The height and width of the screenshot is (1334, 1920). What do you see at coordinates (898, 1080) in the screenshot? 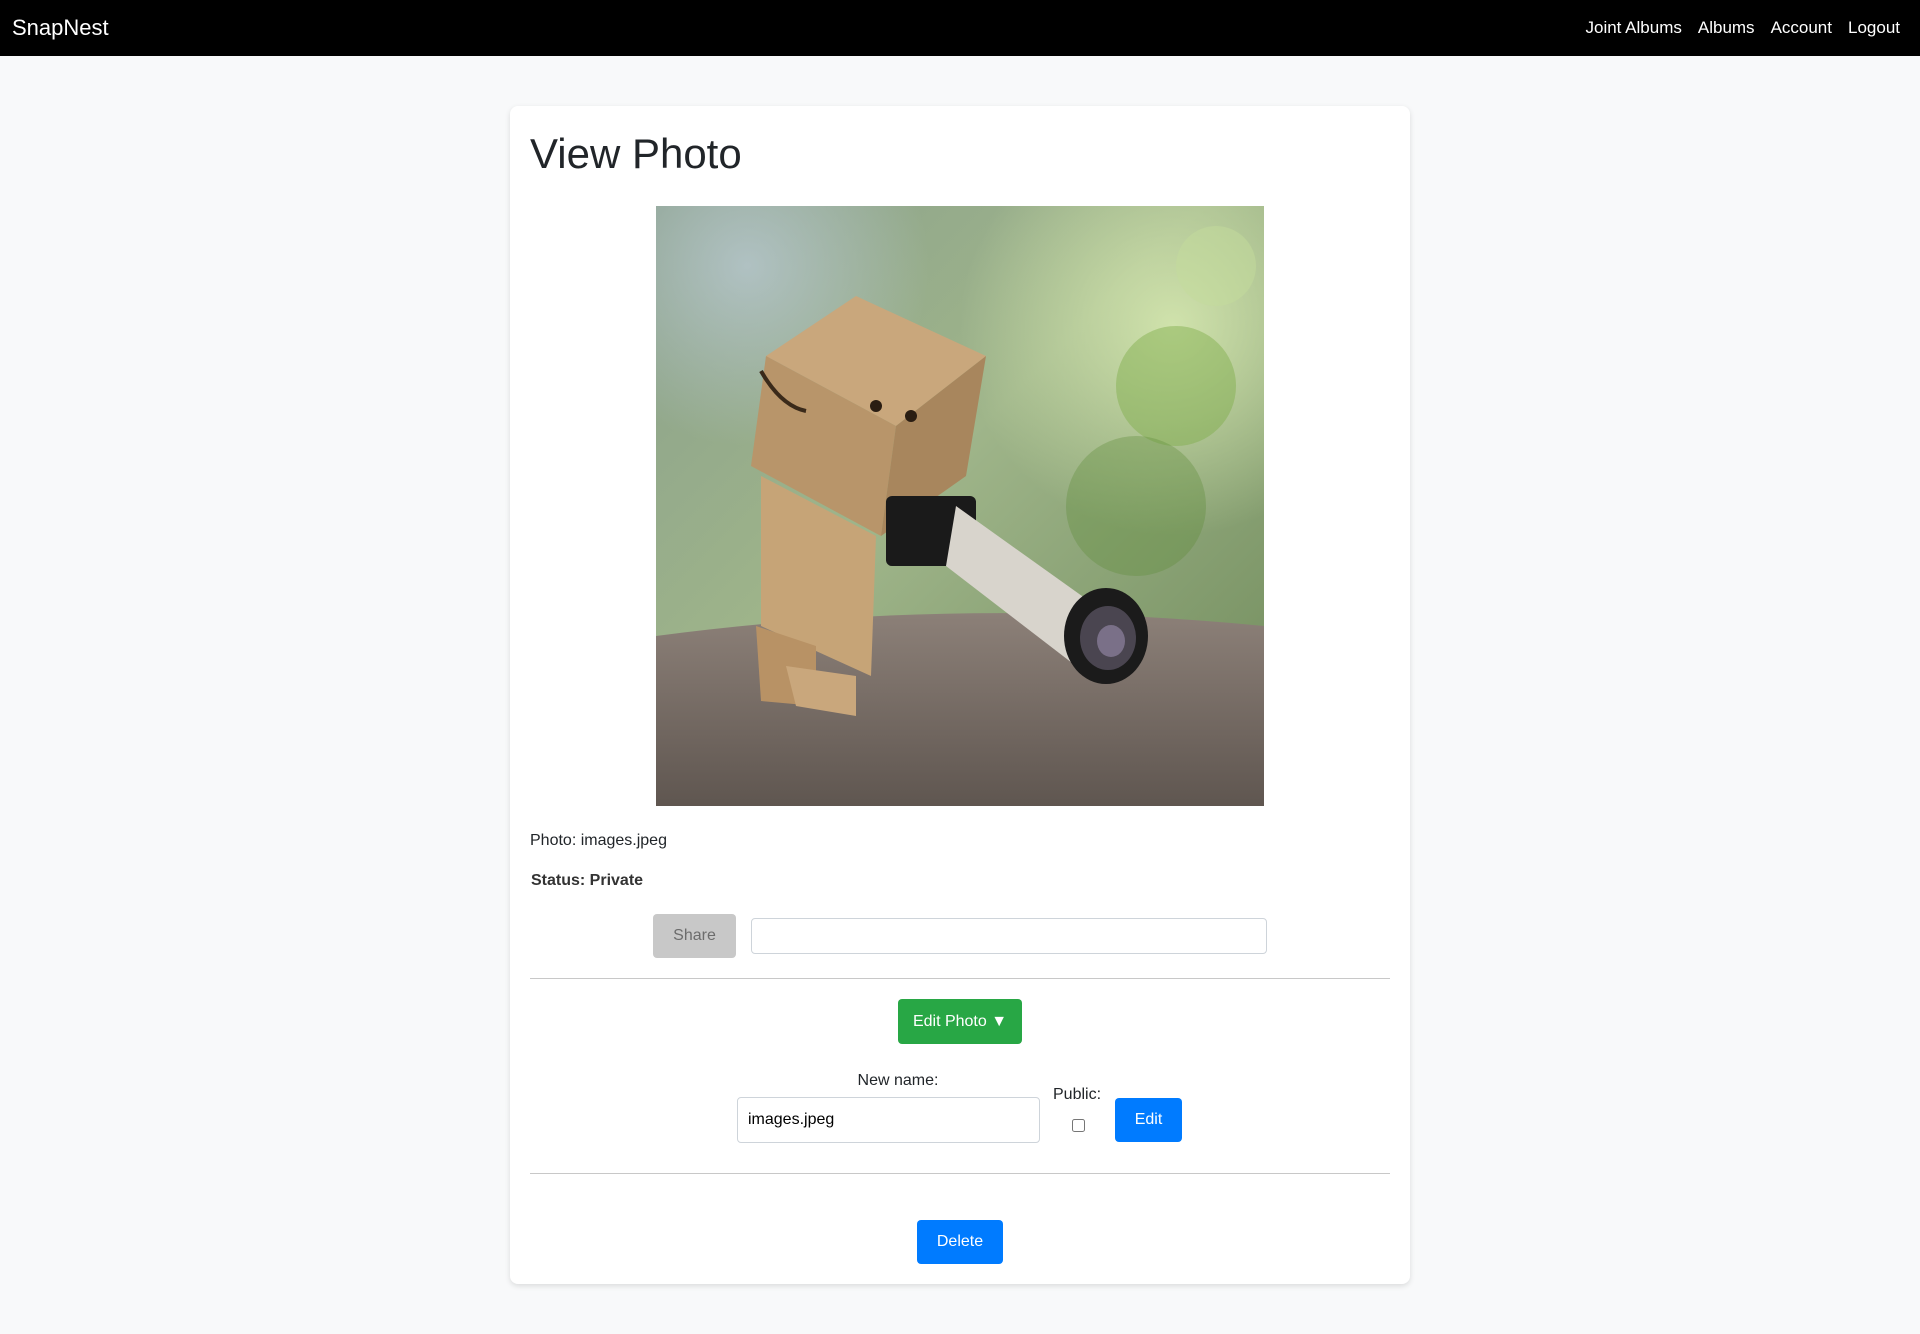
I see `new-name-label: New name:` at bounding box center [898, 1080].